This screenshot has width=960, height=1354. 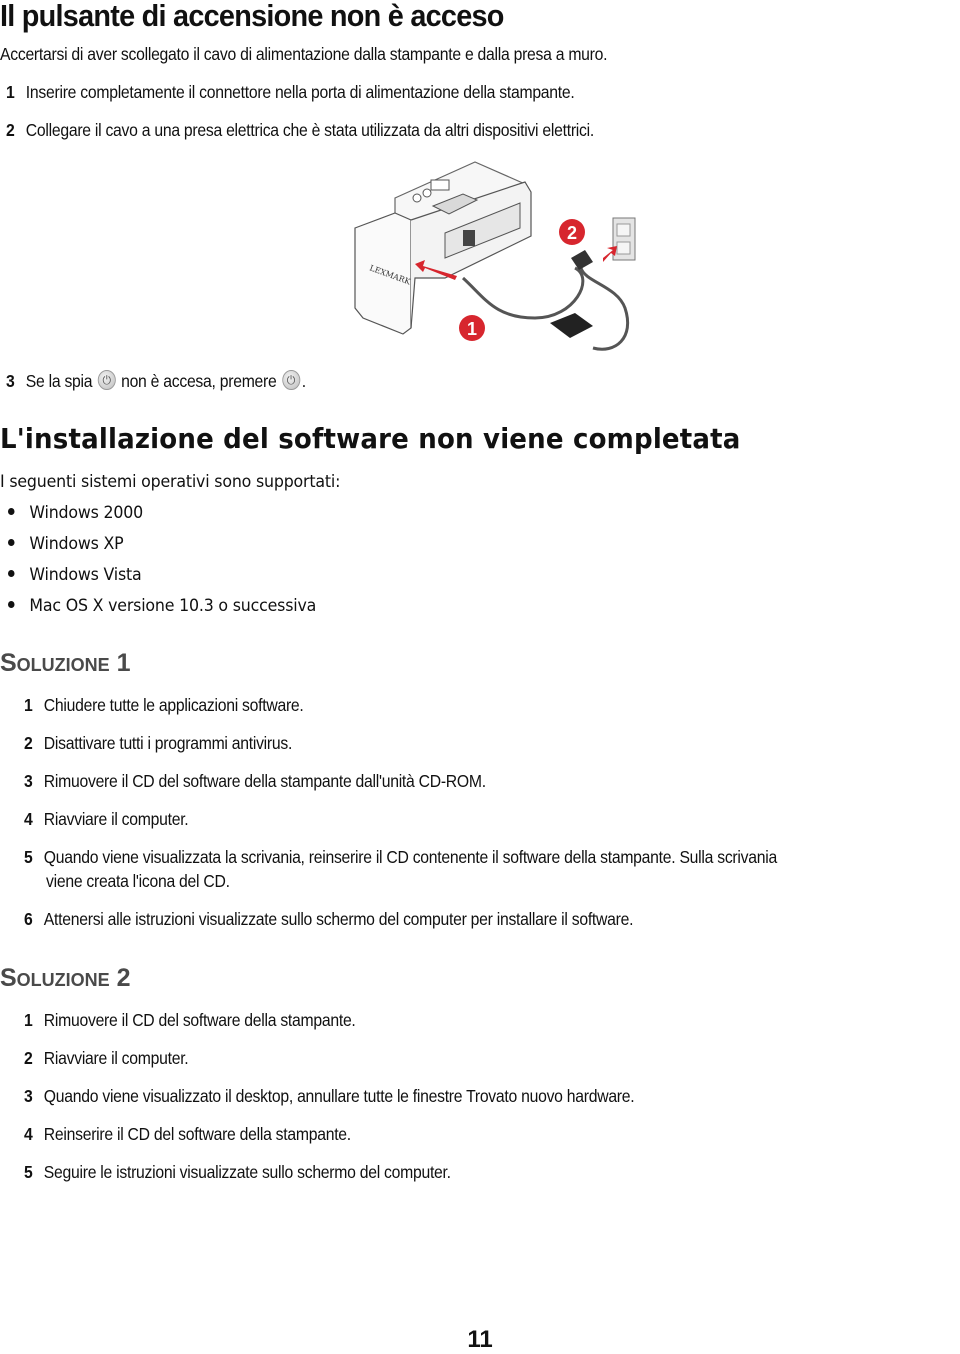 I want to click on power-plug, so click(x=582, y=260).